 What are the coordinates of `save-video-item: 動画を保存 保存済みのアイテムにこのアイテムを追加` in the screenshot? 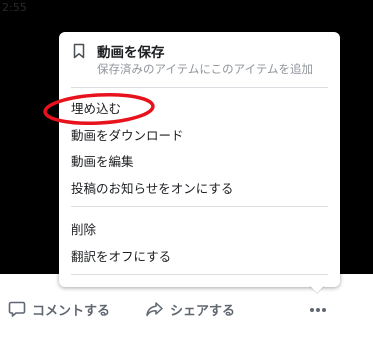 It's located at (199, 58).